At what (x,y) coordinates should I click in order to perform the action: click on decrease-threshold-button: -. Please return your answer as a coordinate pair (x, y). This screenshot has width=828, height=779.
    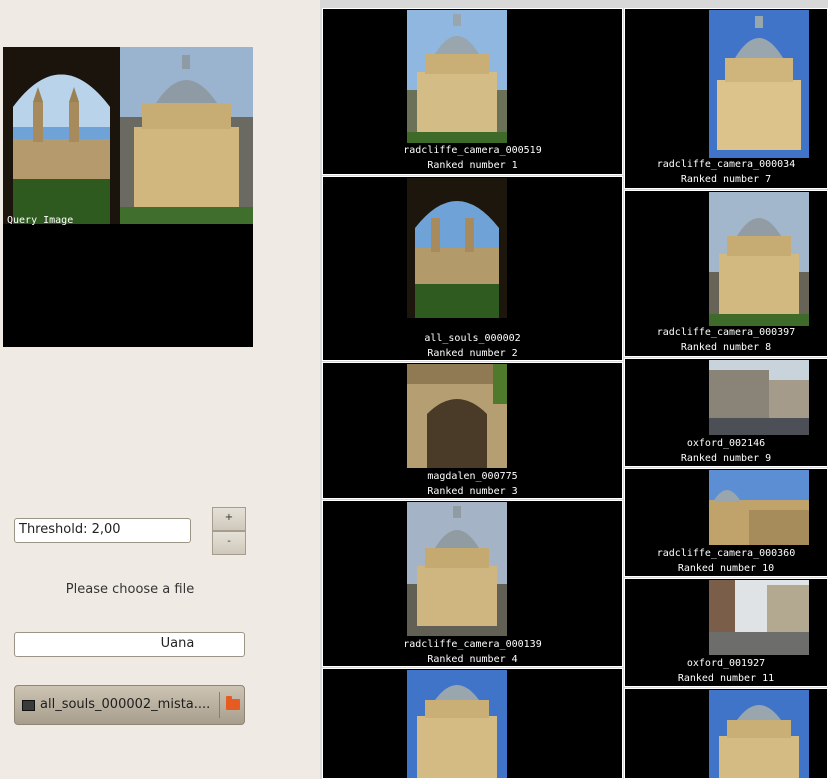
    Looking at the image, I should click on (229, 543).